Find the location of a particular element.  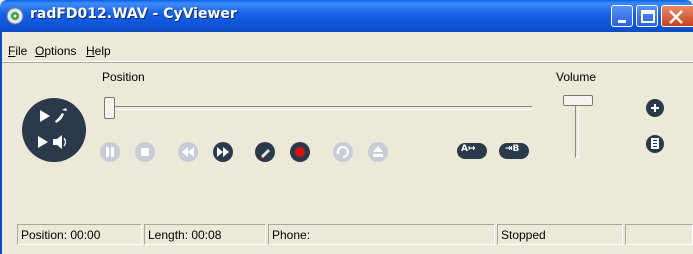

ab-end-button: ⇥B is located at coordinates (514, 151).